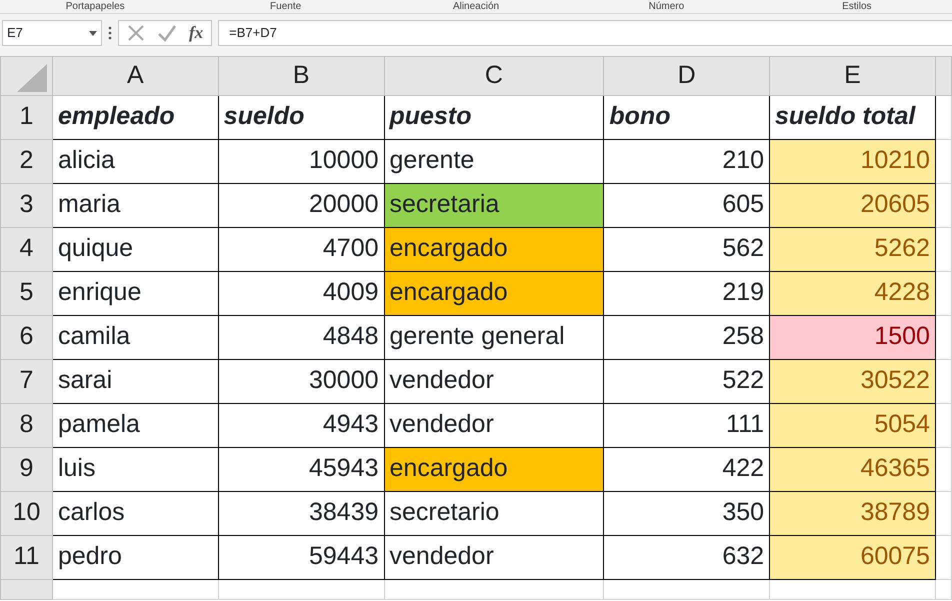 The width and height of the screenshot is (952, 601). What do you see at coordinates (301, 161) in the screenshot?
I see `table-cell: 10000` at bounding box center [301, 161].